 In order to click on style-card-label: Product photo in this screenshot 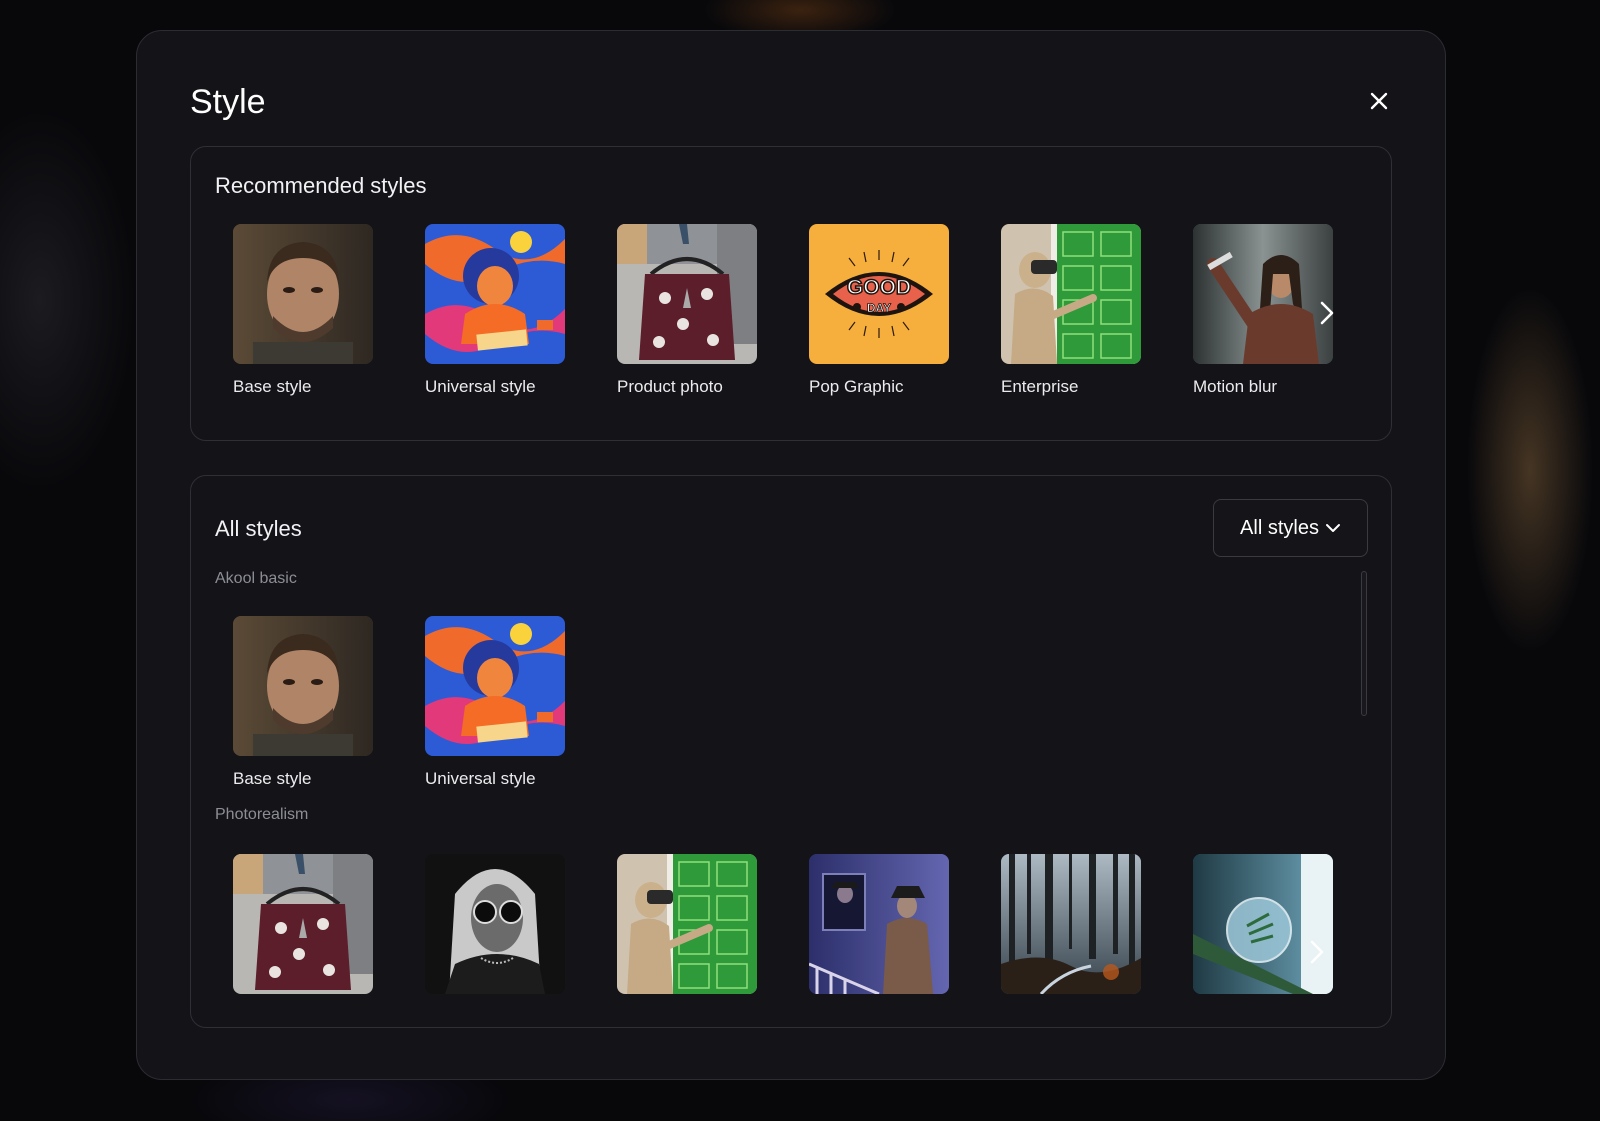, I will do `click(670, 386)`.